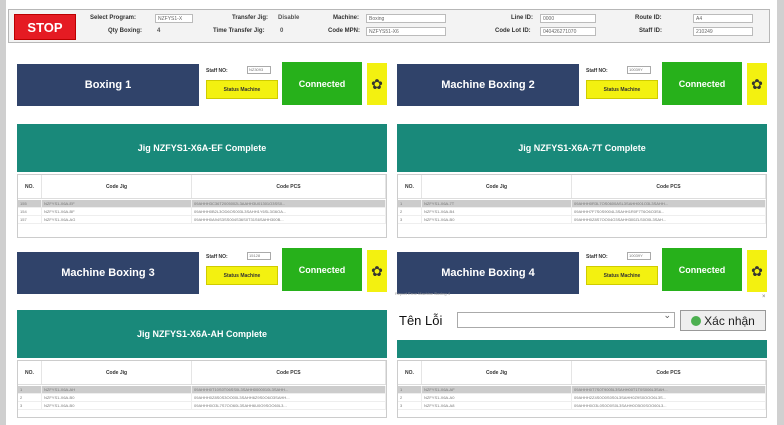 The height and width of the screenshot is (425, 784). Describe the element at coordinates (568, 31) in the screenshot. I see `code-lot-field: 040426271070` at that location.